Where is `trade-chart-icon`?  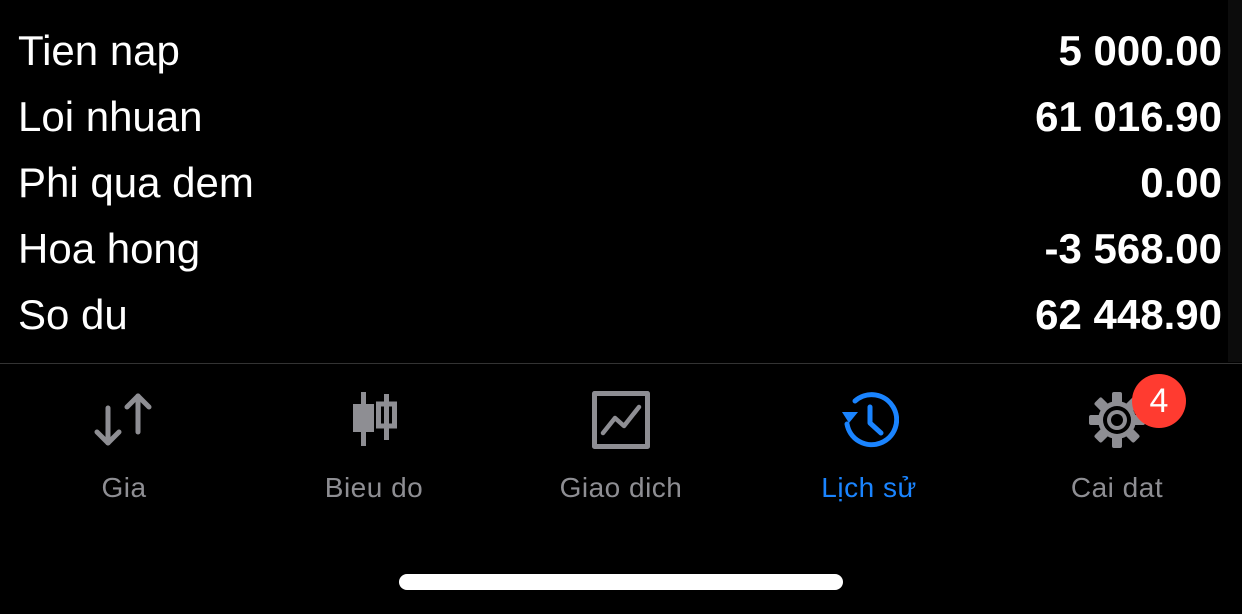 trade-chart-icon is located at coordinates (621, 420).